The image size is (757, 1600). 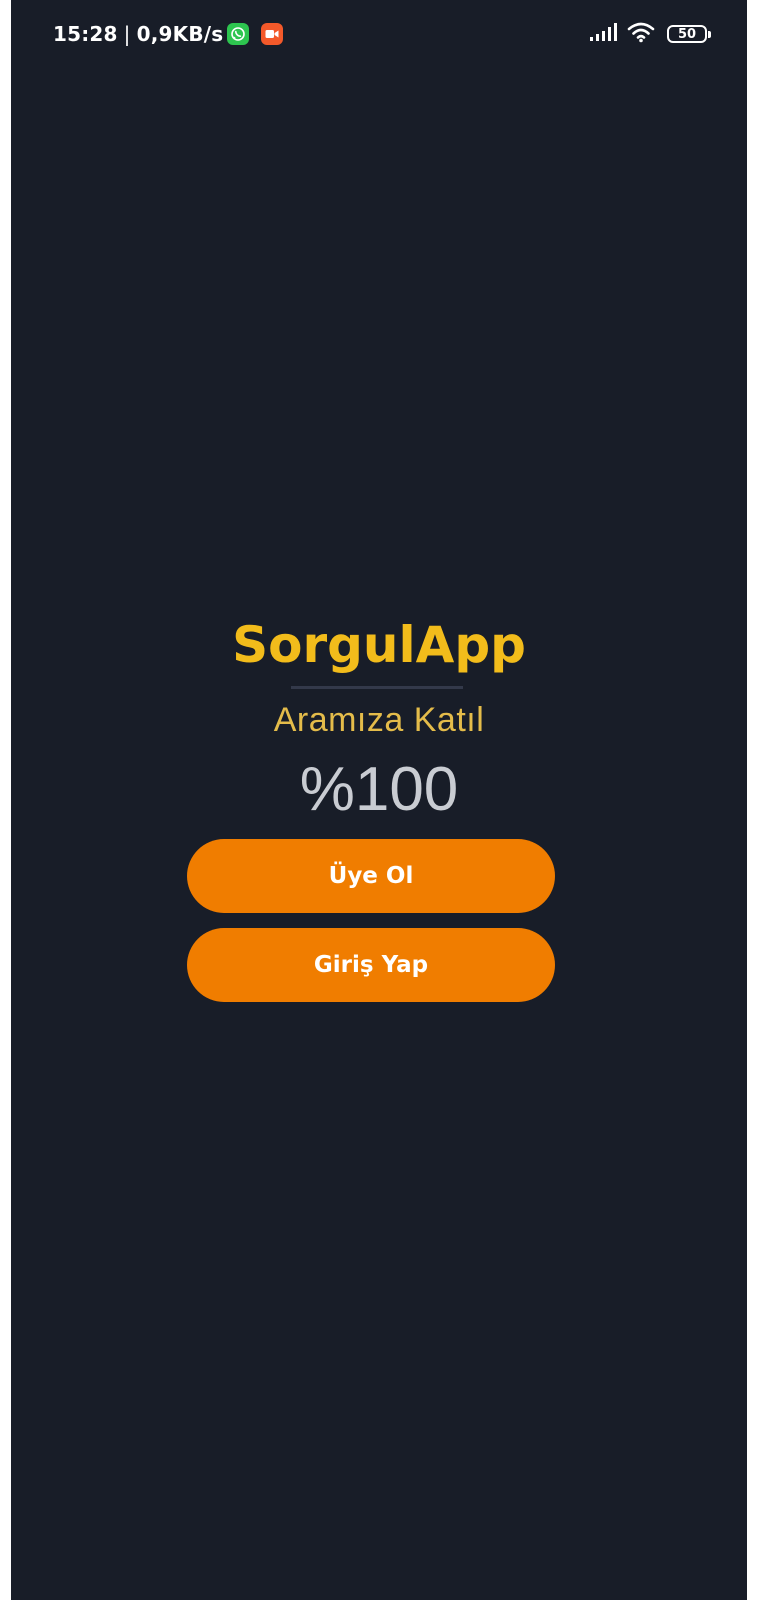 I want to click on app-subtitle: Aramıza Katıl, so click(x=379, y=720).